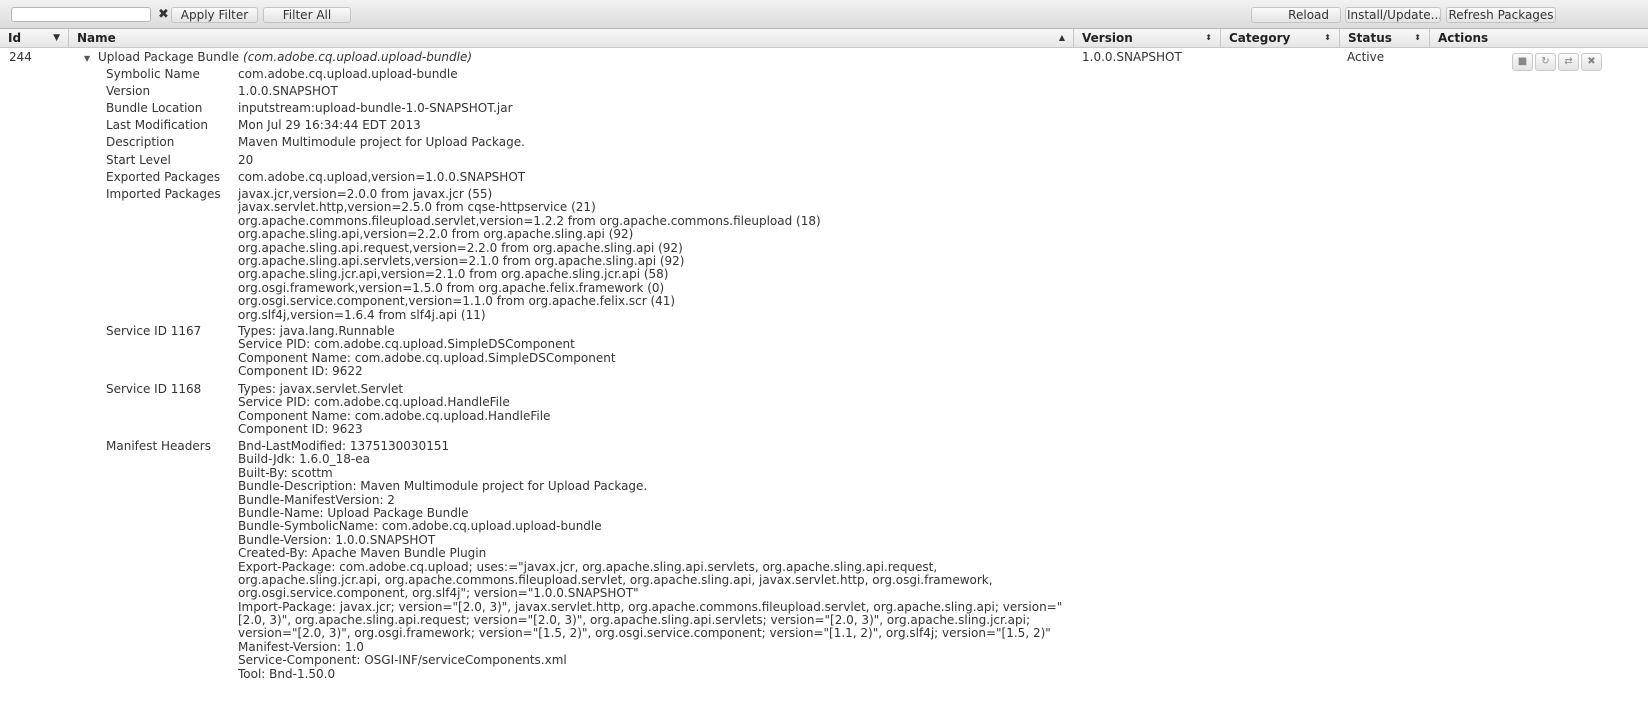 The image size is (1648, 713). I want to click on detail-label: Service ID 1167, so click(154, 331).